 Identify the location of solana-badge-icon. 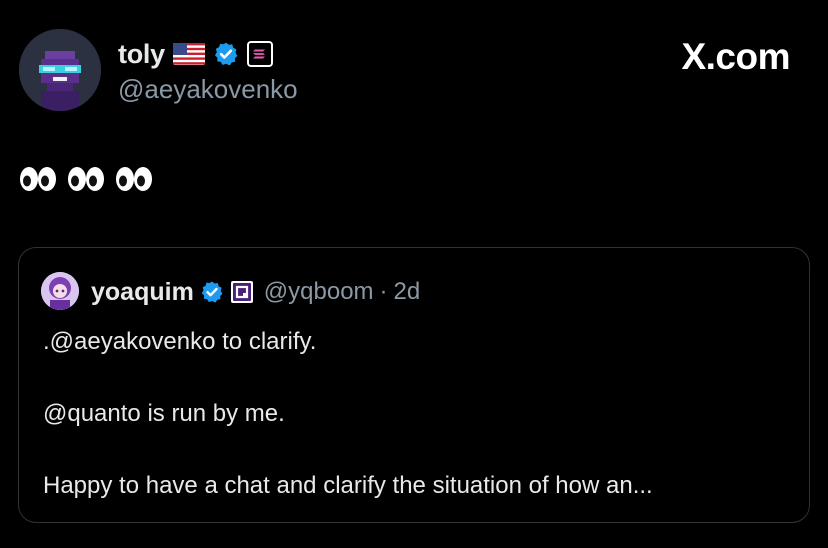
(259, 54).